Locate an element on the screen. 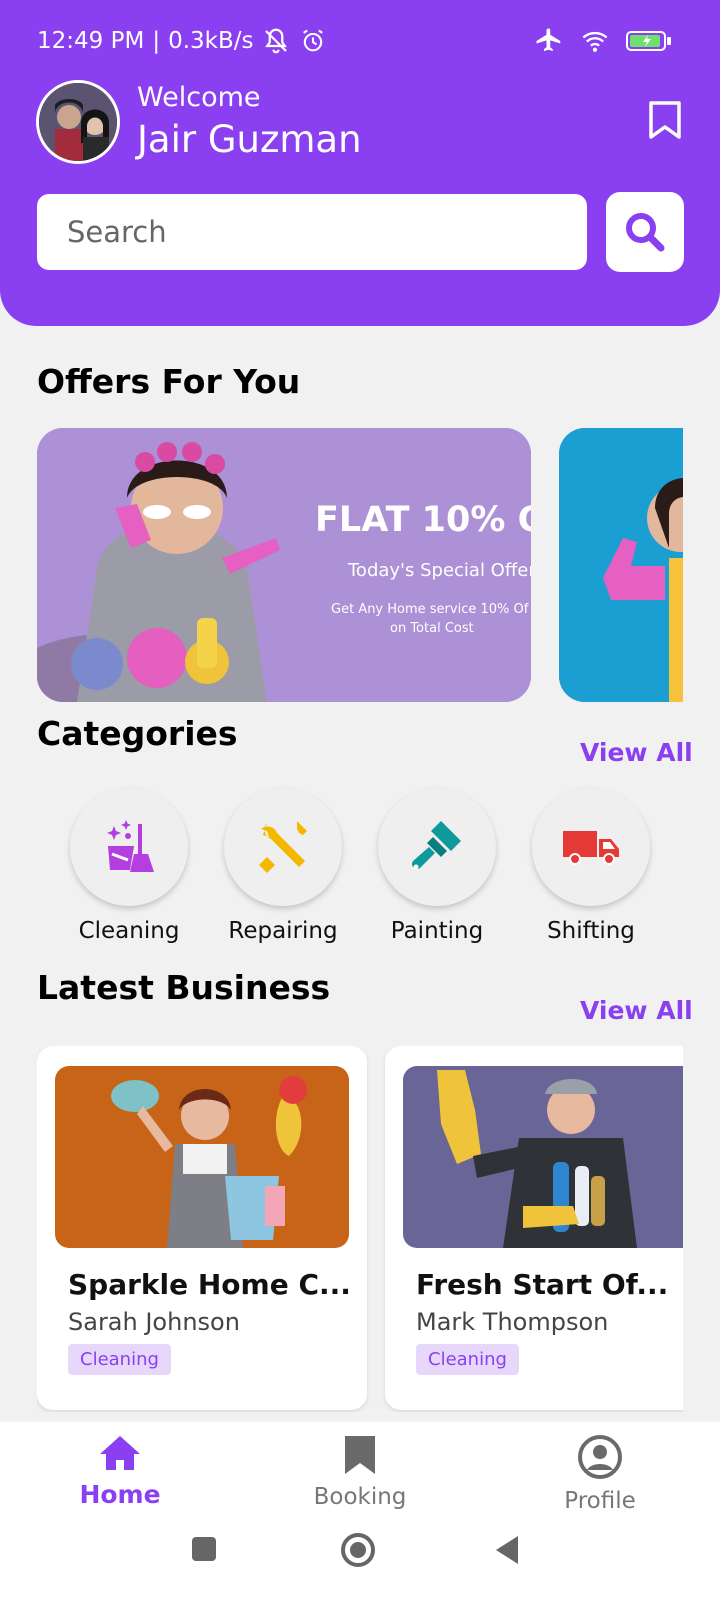 The height and width of the screenshot is (1600, 720). nav-home: Home is located at coordinates (120, 1471).